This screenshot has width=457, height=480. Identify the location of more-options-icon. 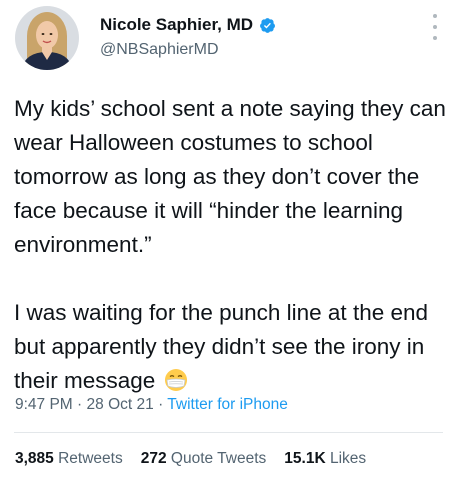
(435, 27).